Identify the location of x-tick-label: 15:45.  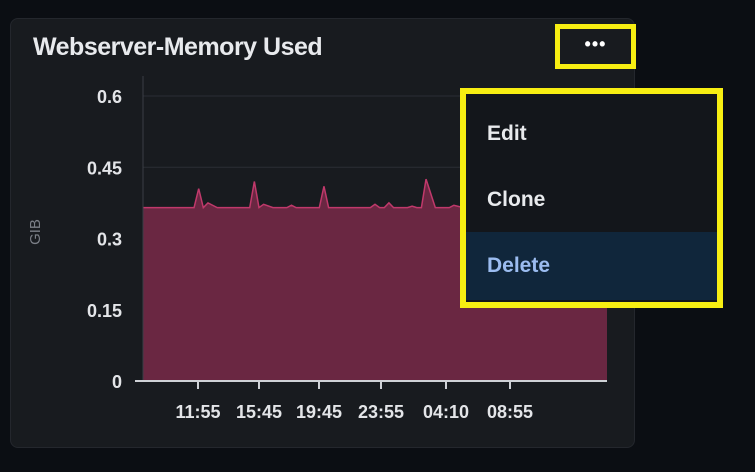
(259, 412).